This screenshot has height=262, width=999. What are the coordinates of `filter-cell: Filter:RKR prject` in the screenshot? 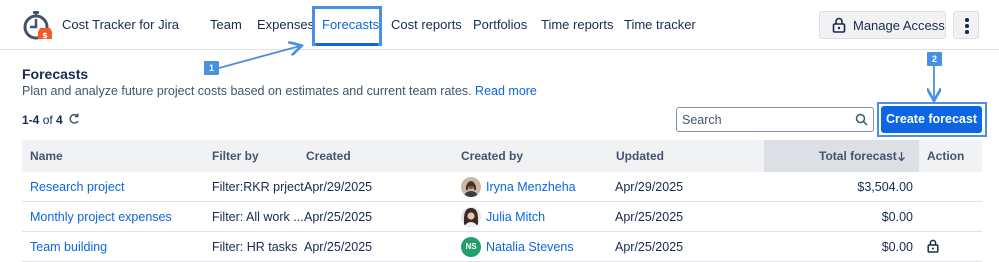 It's located at (258, 187).